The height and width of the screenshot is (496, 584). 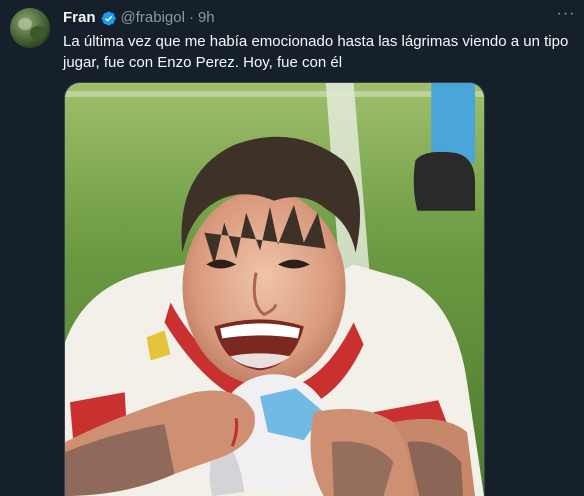 I want to click on more-options-icon: ···, so click(x=566, y=17).